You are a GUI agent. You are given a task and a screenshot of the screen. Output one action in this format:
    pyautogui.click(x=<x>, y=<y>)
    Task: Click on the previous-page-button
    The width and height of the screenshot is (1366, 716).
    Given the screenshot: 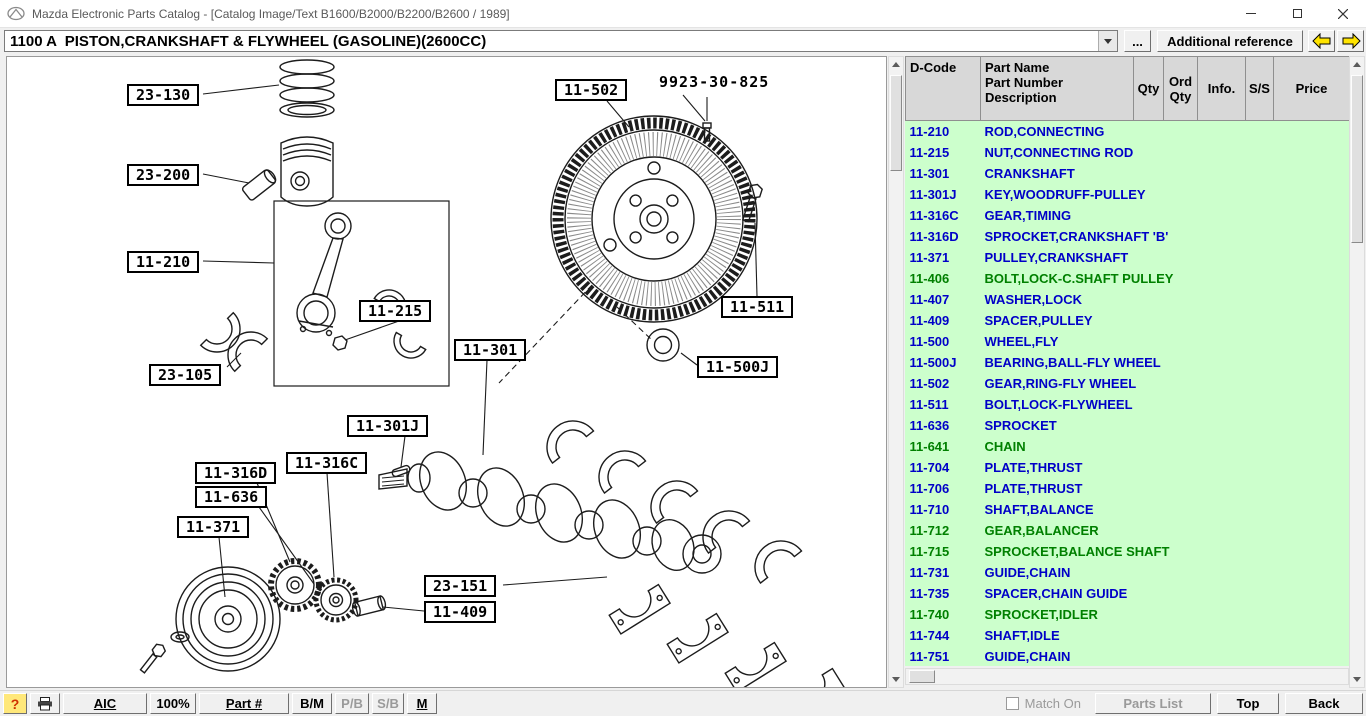 What is the action you would take?
    pyautogui.click(x=1321, y=41)
    